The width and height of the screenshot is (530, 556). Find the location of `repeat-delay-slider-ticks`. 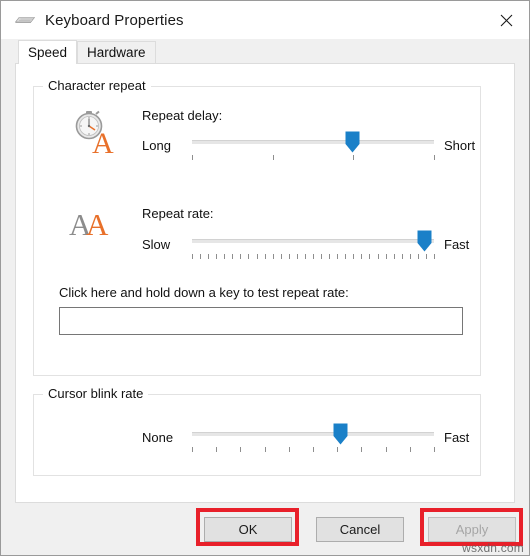

repeat-delay-slider-ticks is located at coordinates (313, 158).